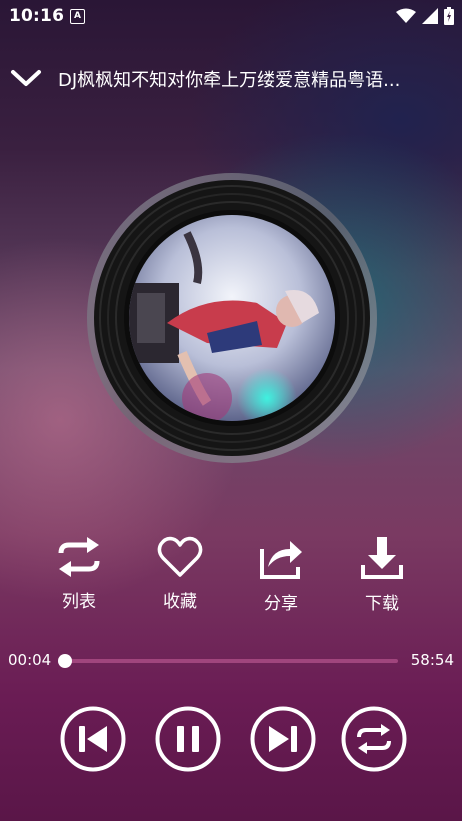  Describe the element at coordinates (281, 560) in the screenshot. I see `share-icon` at that location.